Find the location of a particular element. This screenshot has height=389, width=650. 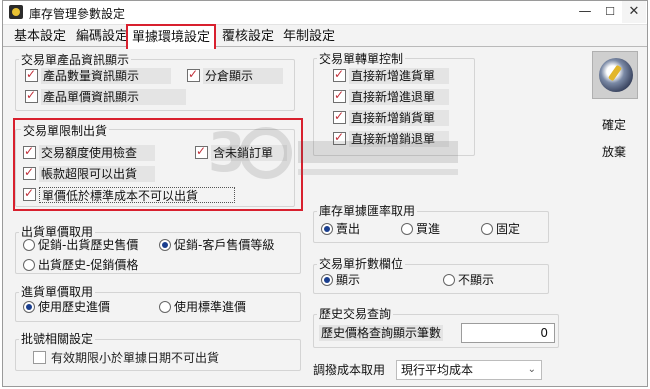

new-purchase-return-checkbox is located at coordinates (339, 95).